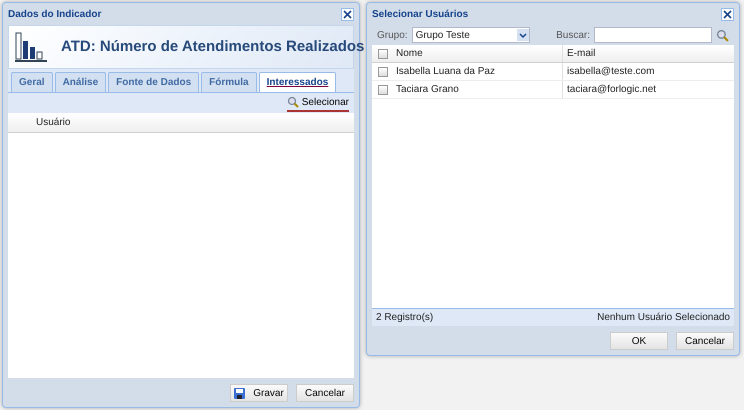 The height and width of the screenshot is (410, 744). Describe the element at coordinates (581, 54) in the screenshot. I see `column-header: E-mail` at that location.